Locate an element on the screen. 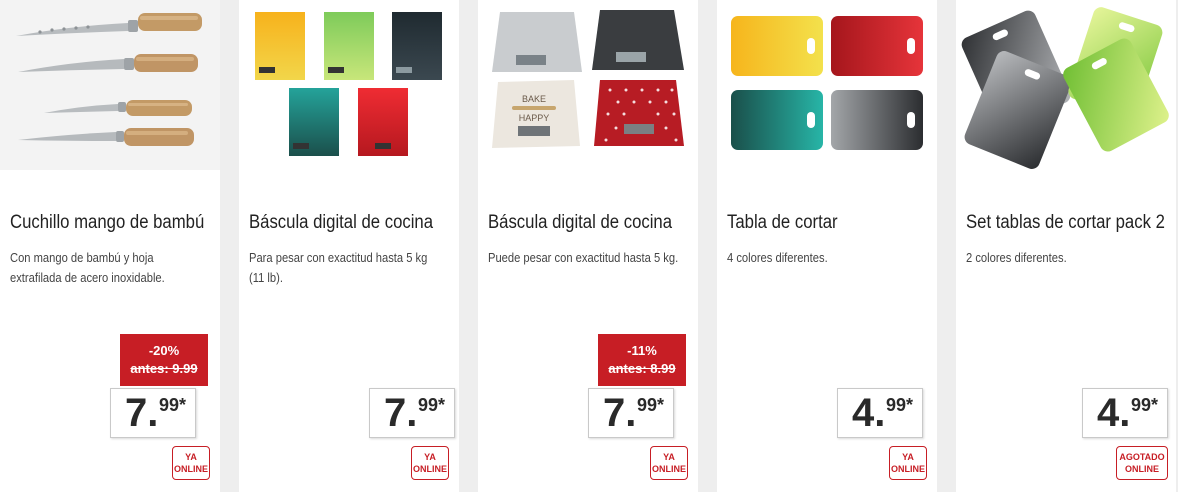 The height and width of the screenshot is (492, 1178). knives-image is located at coordinates (110, 85).